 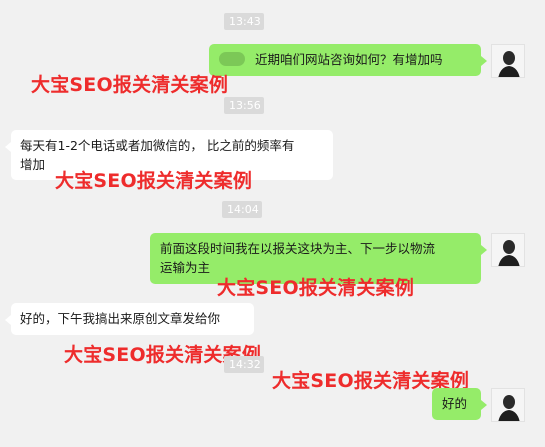 I want to click on message-bubble-outgoing: 近期咱们网站咨询如何？有增加吗, so click(x=348, y=60).